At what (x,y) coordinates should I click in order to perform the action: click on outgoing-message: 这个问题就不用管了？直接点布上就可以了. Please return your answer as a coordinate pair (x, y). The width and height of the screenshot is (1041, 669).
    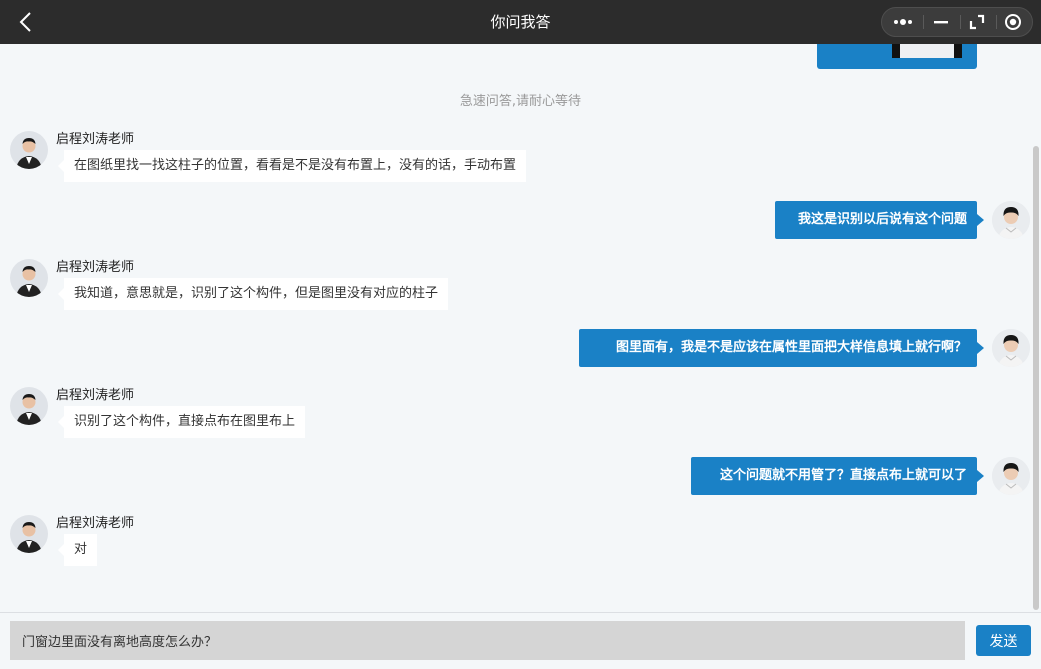
    Looking at the image, I should click on (837, 476).